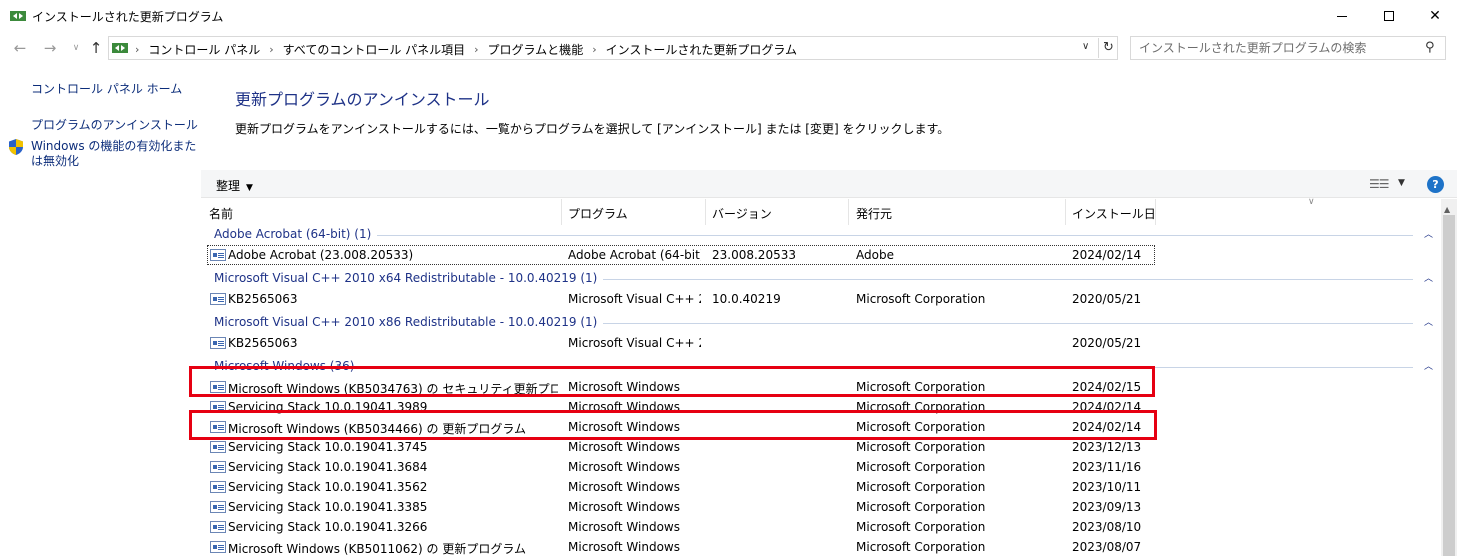 The image size is (1457, 556). What do you see at coordinates (221, 213) in the screenshot?
I see `column-name: 名前` at bounding box center [221, 213].